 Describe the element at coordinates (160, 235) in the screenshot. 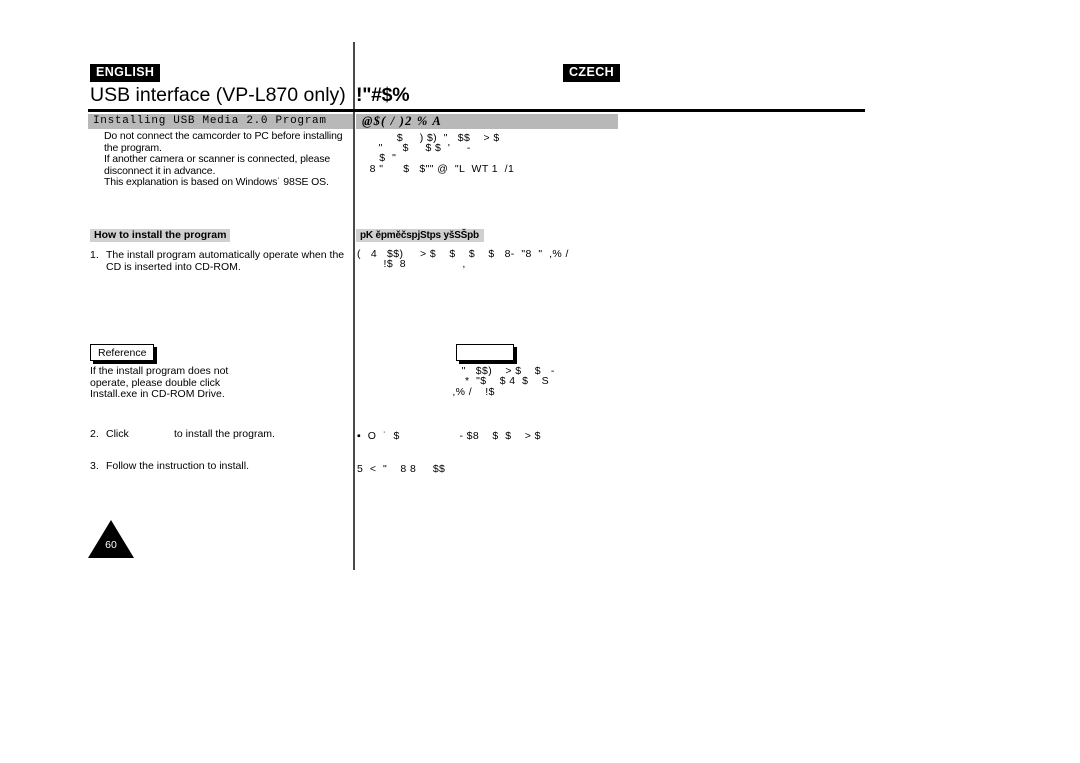

I see `subheading-how-to-install: How to install the program` at that location.